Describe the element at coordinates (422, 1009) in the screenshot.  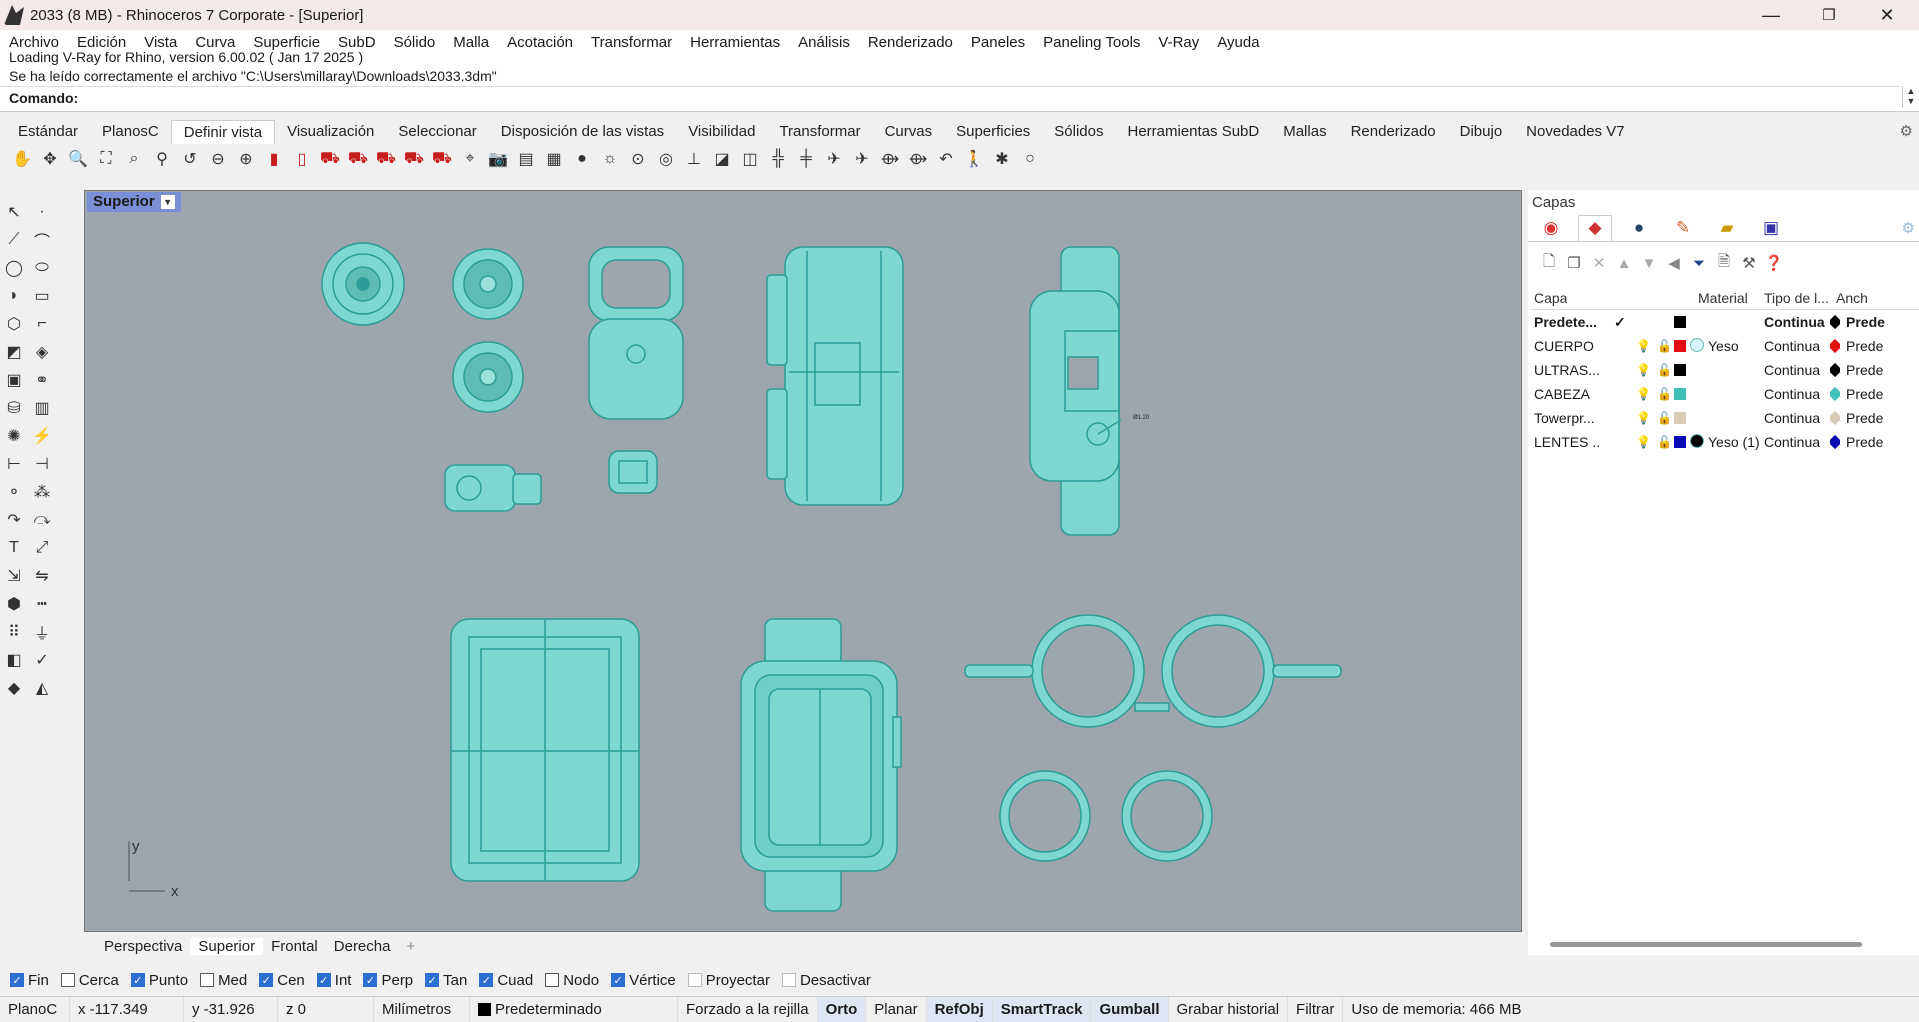
I see `status-units: Milímetros` at that location.